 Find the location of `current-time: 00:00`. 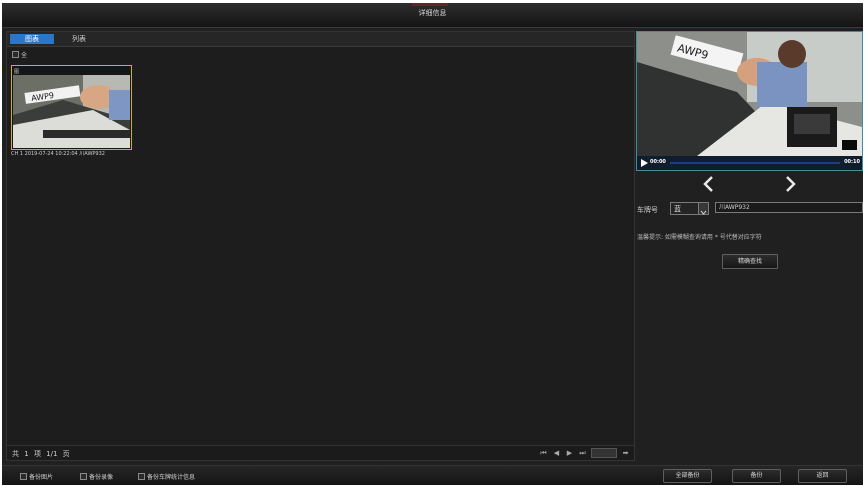

current-time: 00:00 is located at coordinates (658, 162).